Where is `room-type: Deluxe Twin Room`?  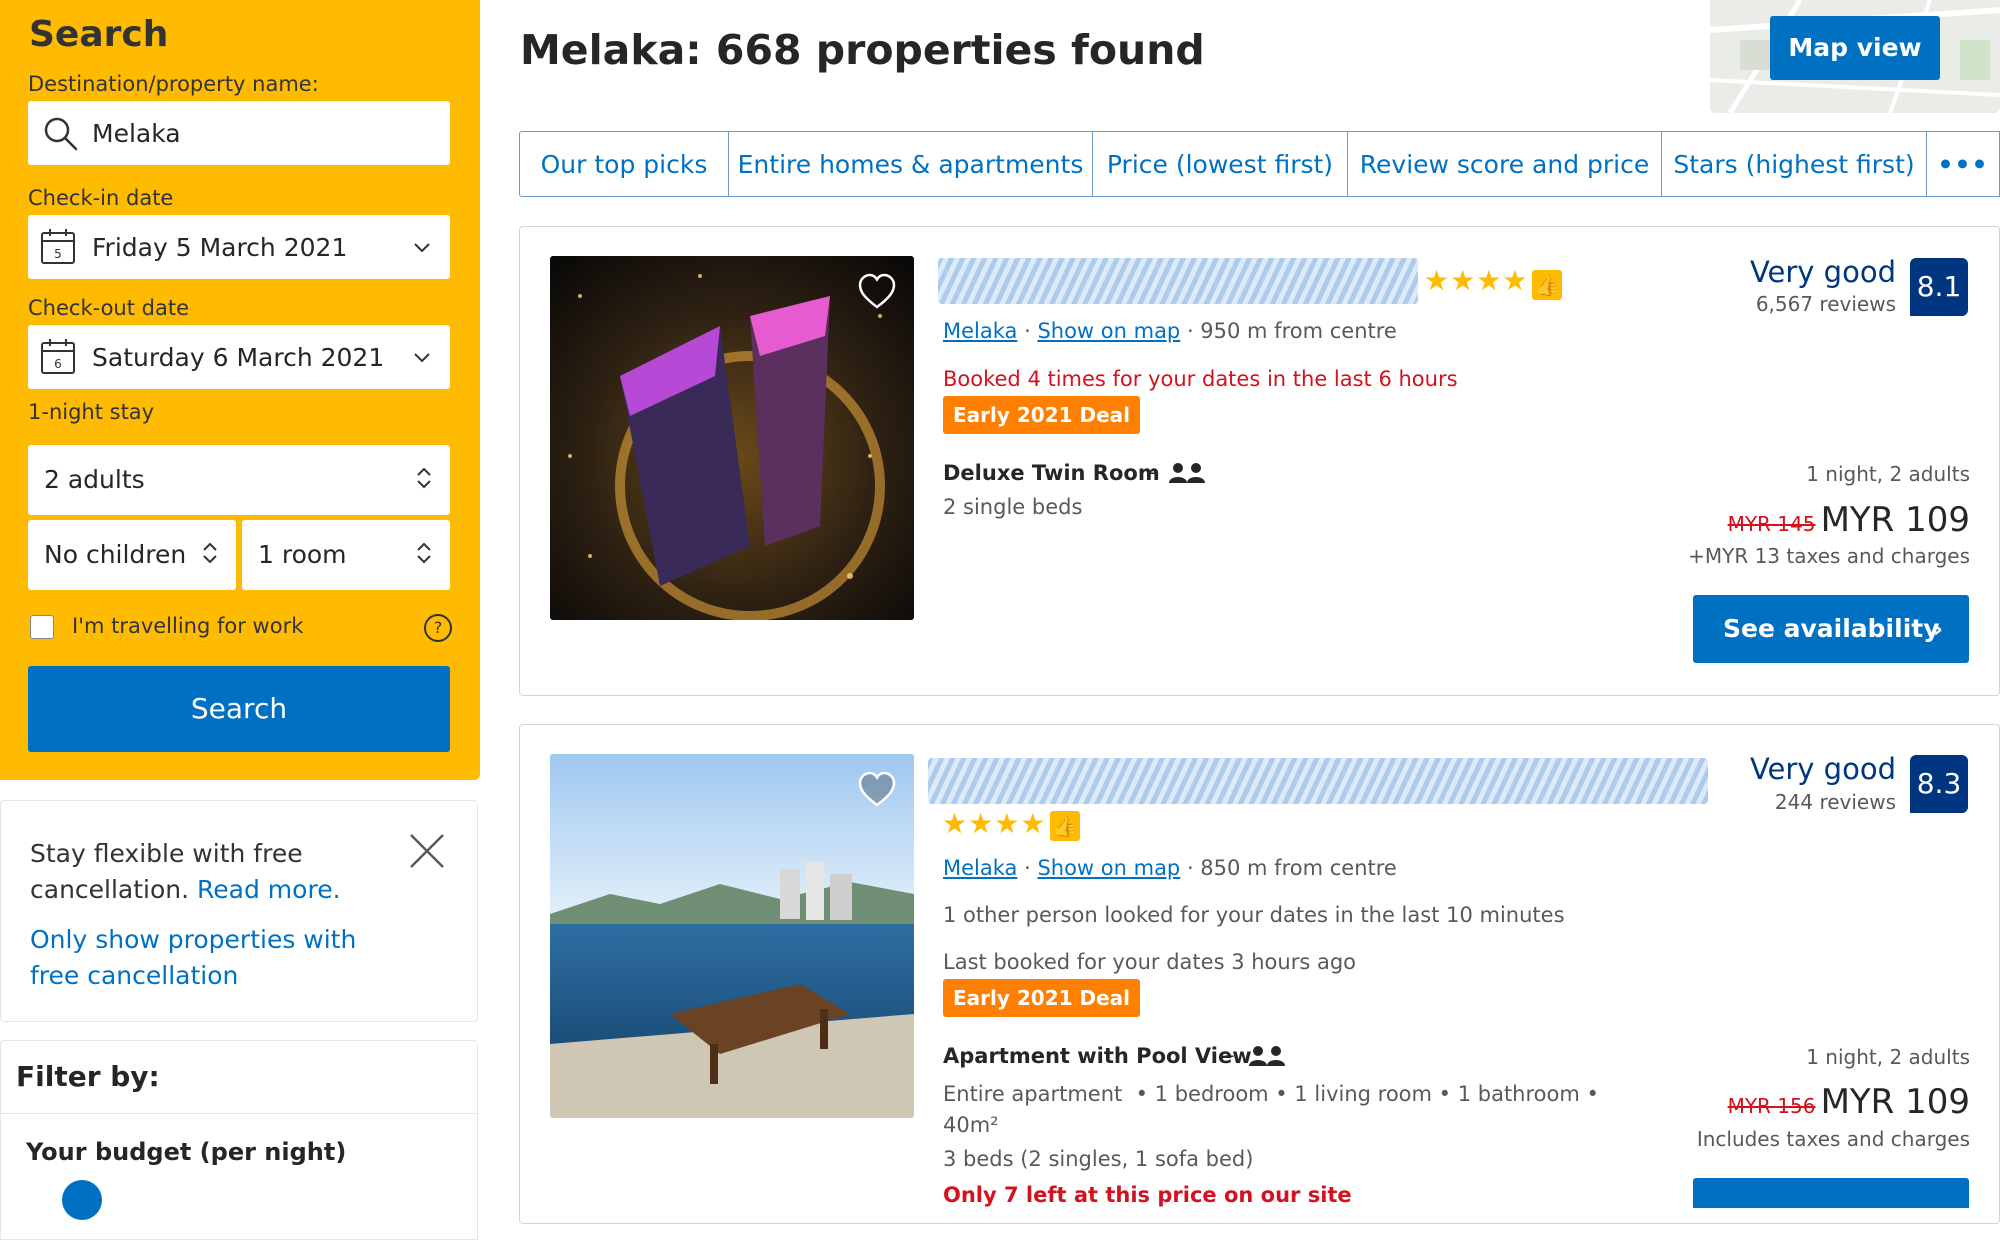 room-type: Deluxe Twin Room is located at coordinates (1051, 473).